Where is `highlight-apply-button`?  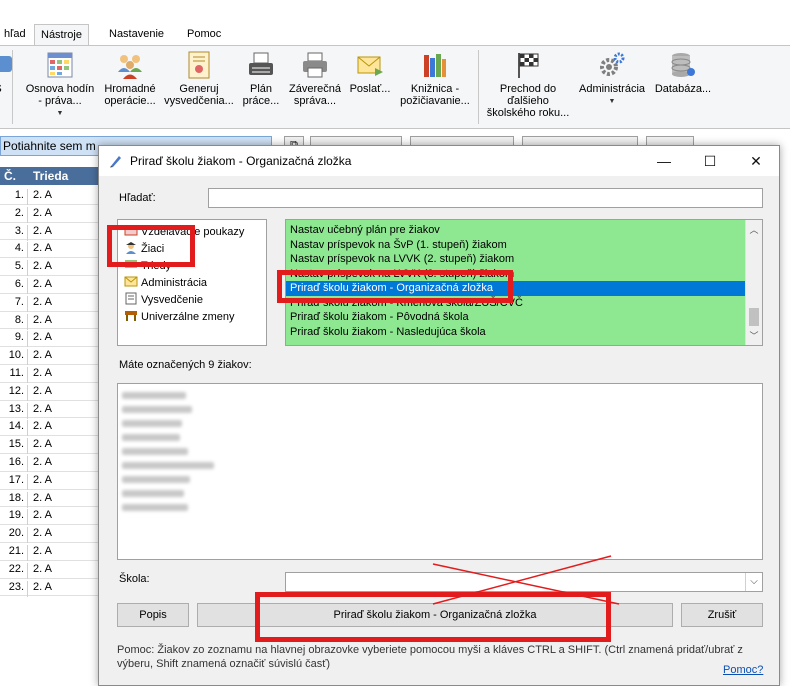 highlight-apply-button is located at coordinates (433, 617).